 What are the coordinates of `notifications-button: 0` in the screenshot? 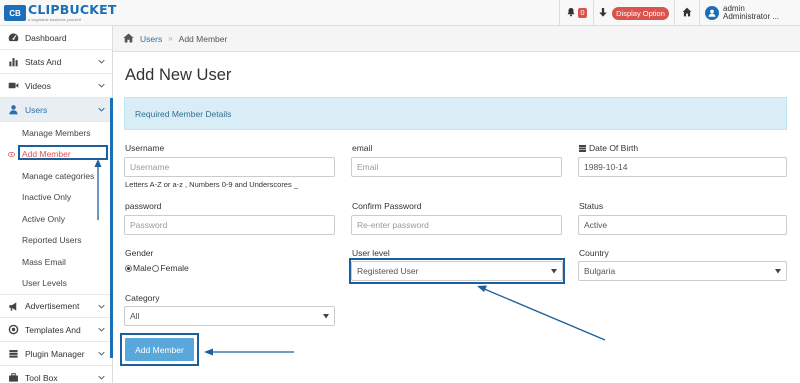 It's located at (576, 13).